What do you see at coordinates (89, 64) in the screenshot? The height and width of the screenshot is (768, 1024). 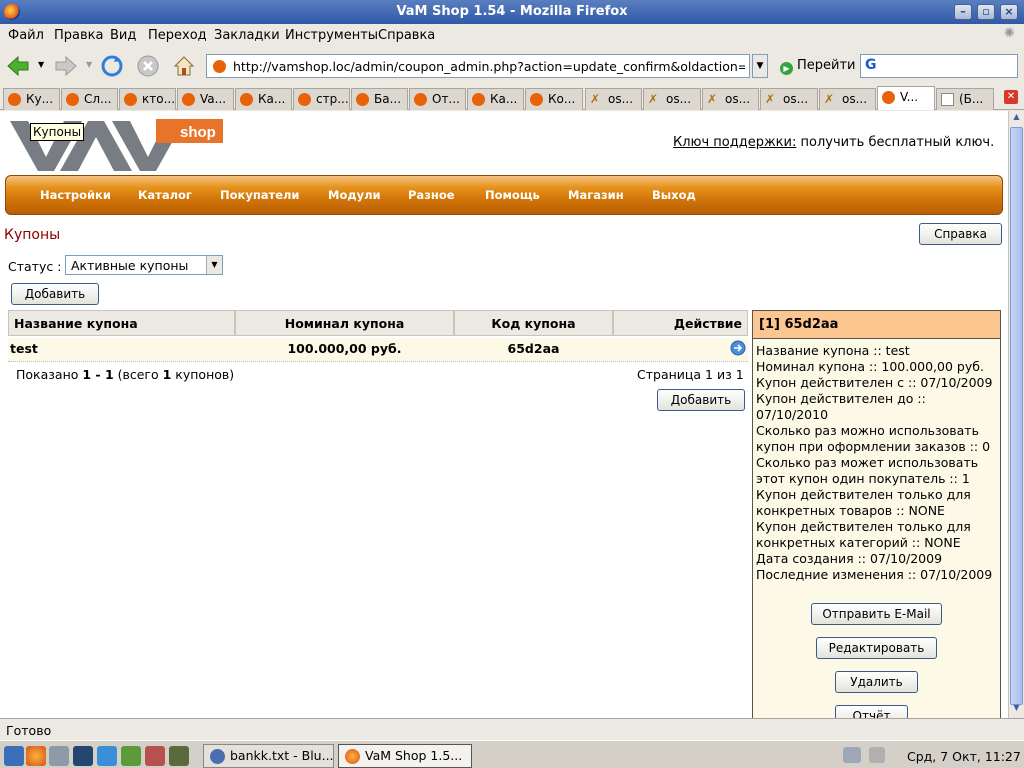 I see `forward-history-icon: ▼` at bounding box center [89, 64].